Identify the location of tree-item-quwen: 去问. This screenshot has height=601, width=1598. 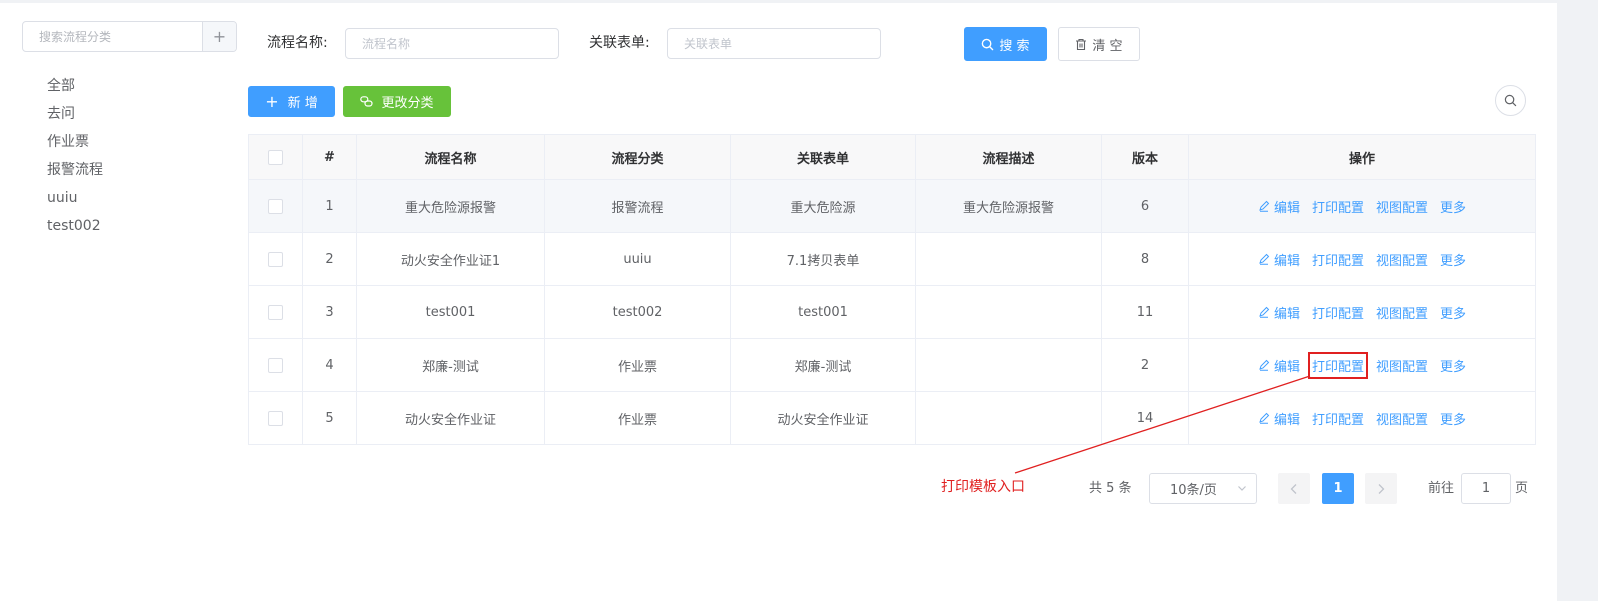
(75, 114).